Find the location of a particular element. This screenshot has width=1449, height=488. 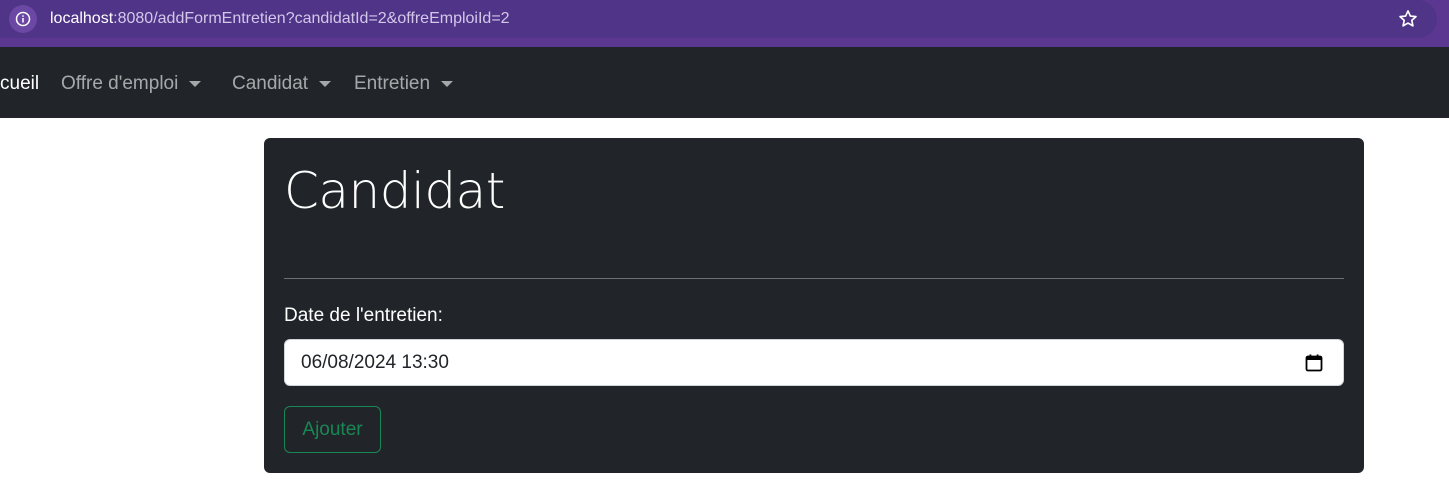

page-title: Candidat is located at coordinates (394, 191).